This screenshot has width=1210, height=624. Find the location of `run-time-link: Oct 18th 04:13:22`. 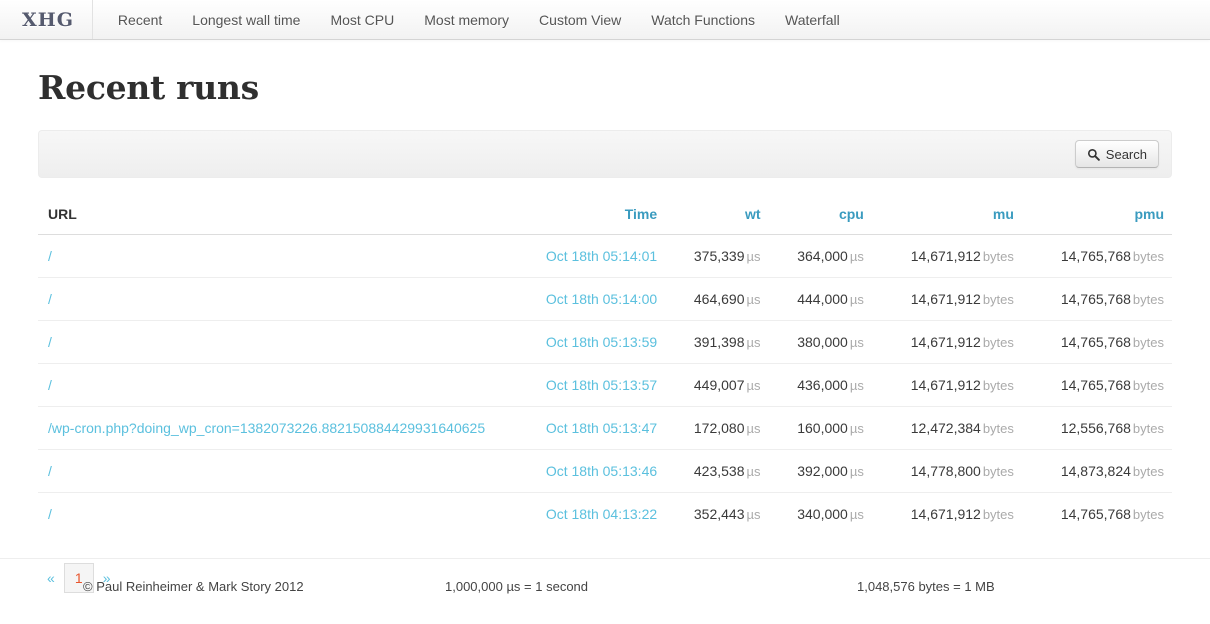

run-time-link: Oct 18th 04:13:22 is located at coordinates (601, 514).